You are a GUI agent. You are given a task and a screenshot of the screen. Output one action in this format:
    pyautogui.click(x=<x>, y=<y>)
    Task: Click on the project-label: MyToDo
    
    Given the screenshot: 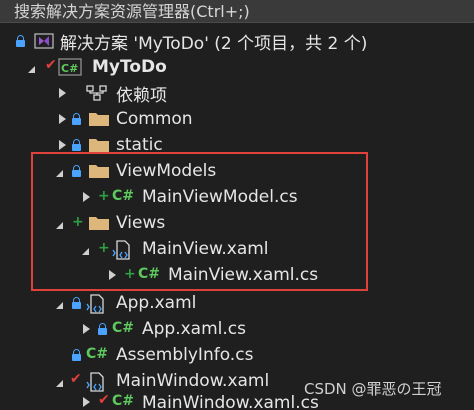 What is the action you would take?
    pyautogui.click(x=129, y=67)
    